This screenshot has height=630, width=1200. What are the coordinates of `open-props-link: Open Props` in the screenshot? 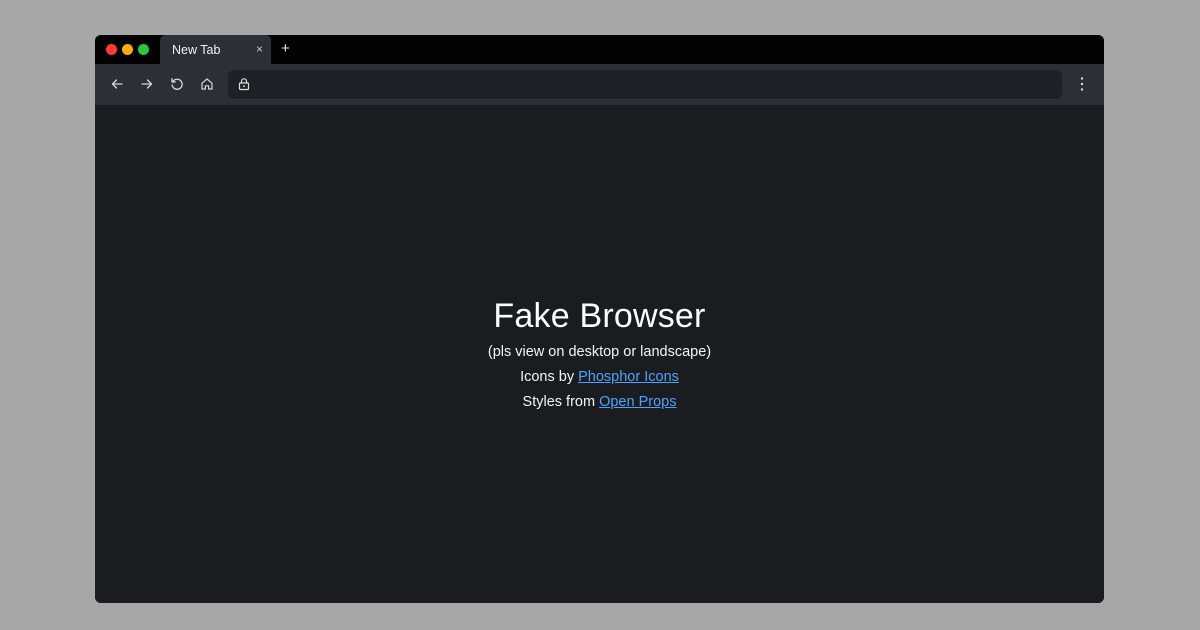 It's located at (637, 402).